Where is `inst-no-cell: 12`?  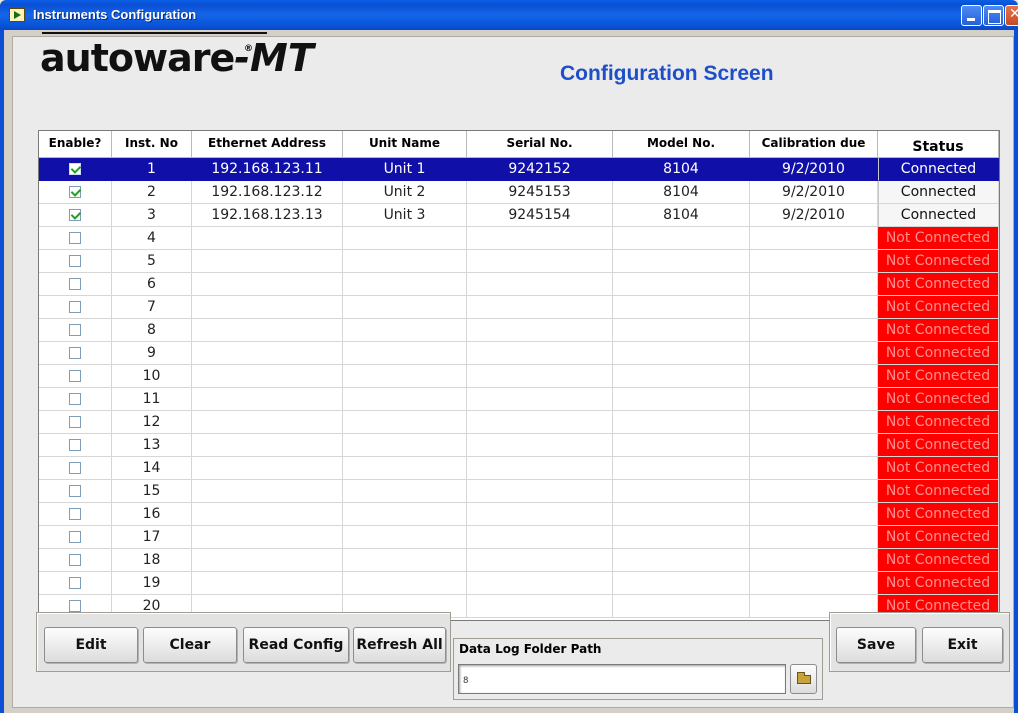 inst-no-cell: 12 is located at coordinates (152, 422).